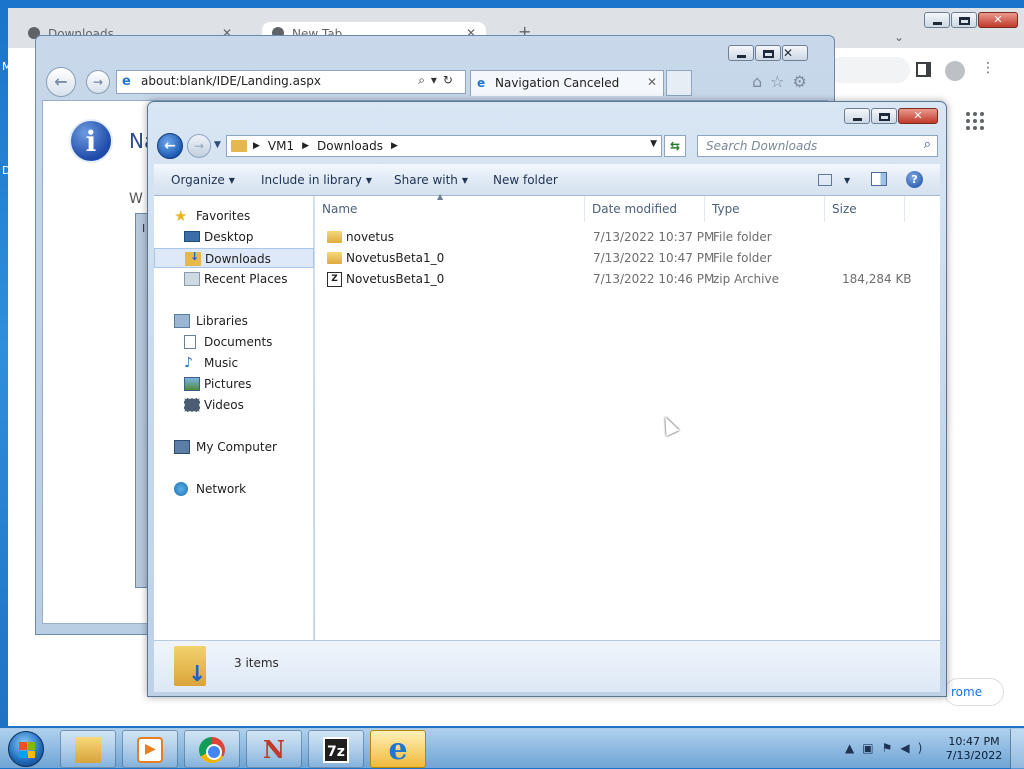 This screenshot has height=769, width=1024. I want to click on column-header-date-modified: Date modified, so click(645, 209).